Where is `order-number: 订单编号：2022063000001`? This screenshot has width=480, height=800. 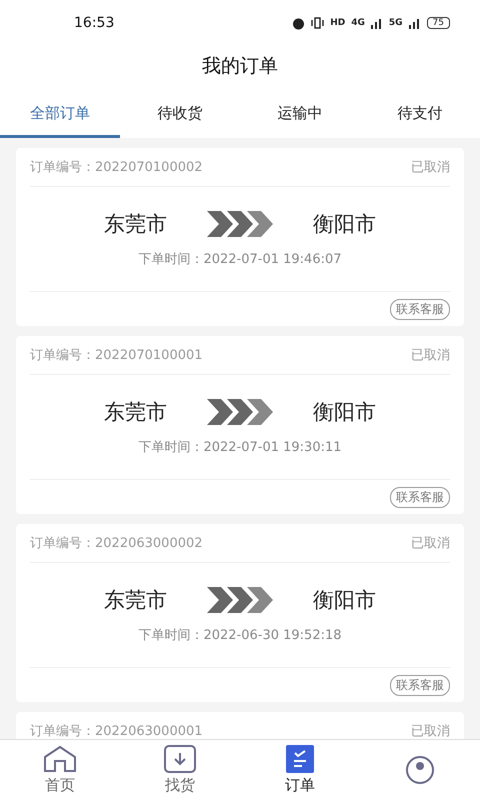 order-number: 订单编号：2022063000001 is located at coordinates (116, 731).